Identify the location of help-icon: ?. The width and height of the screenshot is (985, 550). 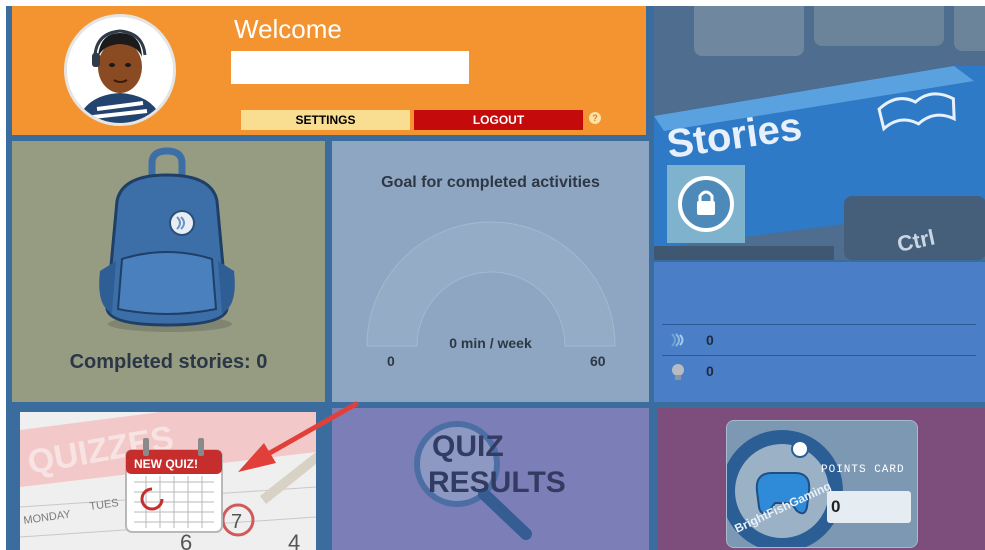
(595, 118).